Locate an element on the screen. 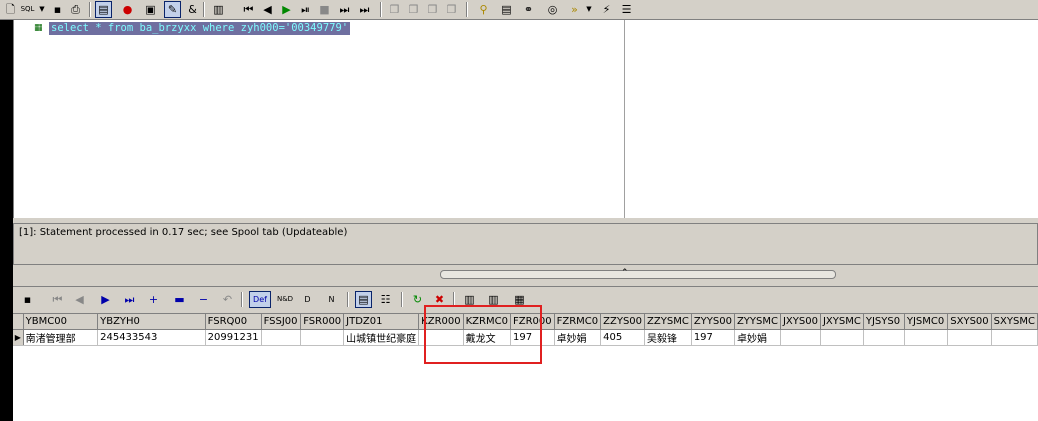 This screenshot has height=421, width=1038. column-header: YJSYS0 is located at coordinates (884, 322).